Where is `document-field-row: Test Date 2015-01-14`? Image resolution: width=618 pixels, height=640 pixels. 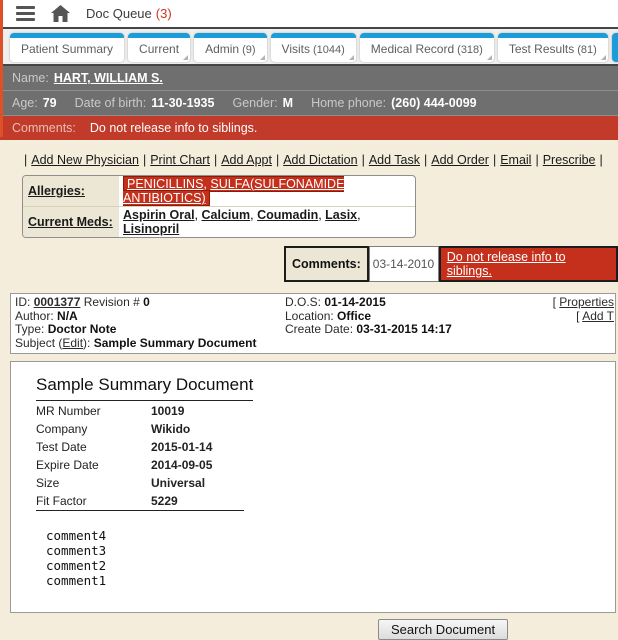
document-field-row: Test Date 2015-01-14 is located at coordinates (140, 447).